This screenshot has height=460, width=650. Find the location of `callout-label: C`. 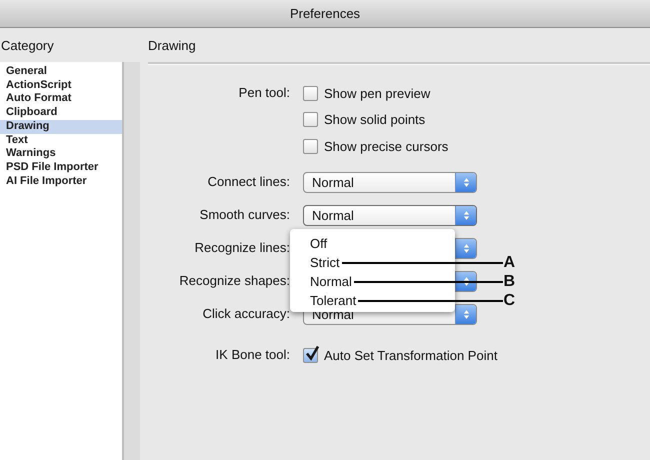

callout-label: C is located at coordinates (509, 300).